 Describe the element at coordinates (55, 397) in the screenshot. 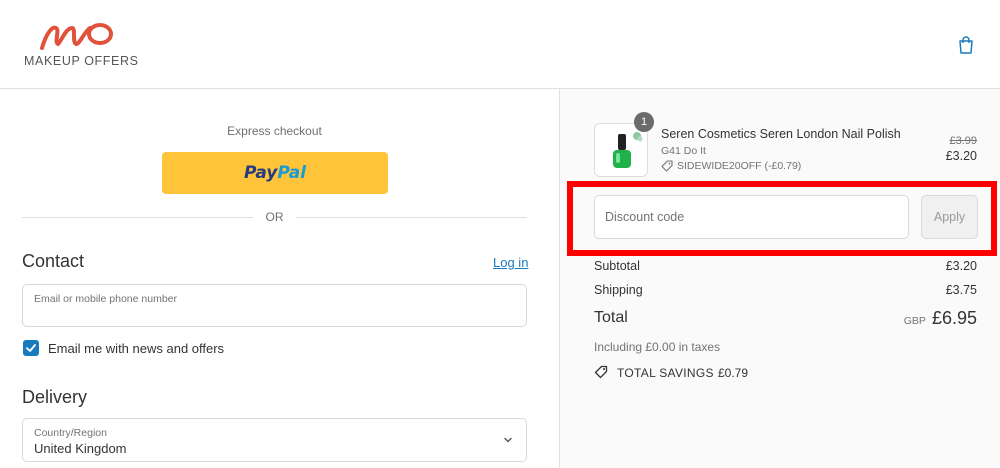

I see `delivery-title: Delivery` at that location.